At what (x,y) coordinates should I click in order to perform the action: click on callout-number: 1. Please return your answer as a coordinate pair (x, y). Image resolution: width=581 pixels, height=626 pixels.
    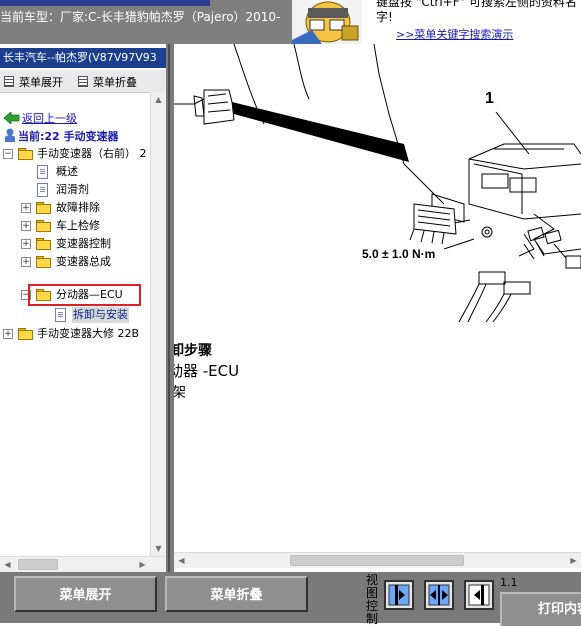
    Looking at the image, I should click on (489, 98).